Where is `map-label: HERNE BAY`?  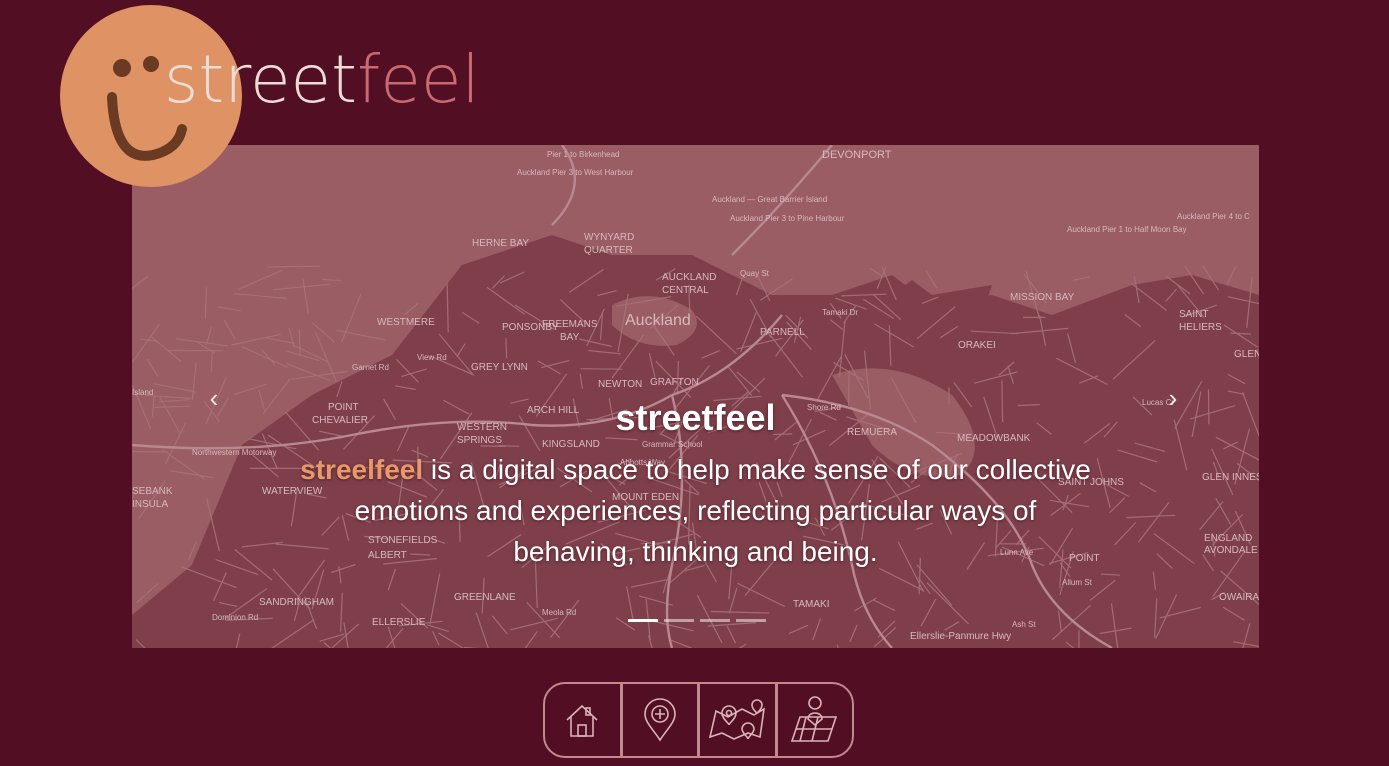
map-label: HERNE BAY is located at coordinates (500, 243).